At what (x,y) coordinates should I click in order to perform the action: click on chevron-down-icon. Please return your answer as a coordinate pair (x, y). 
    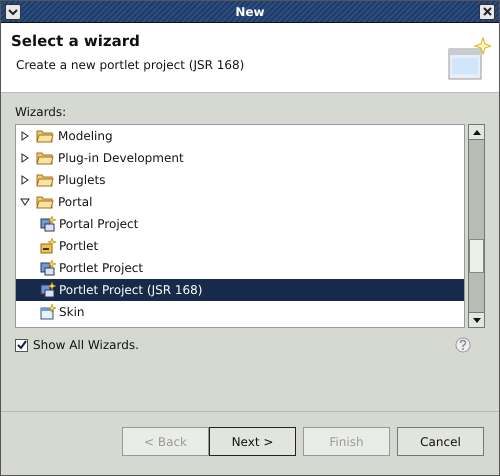
    Looking at the image, I should click on (13, 12).